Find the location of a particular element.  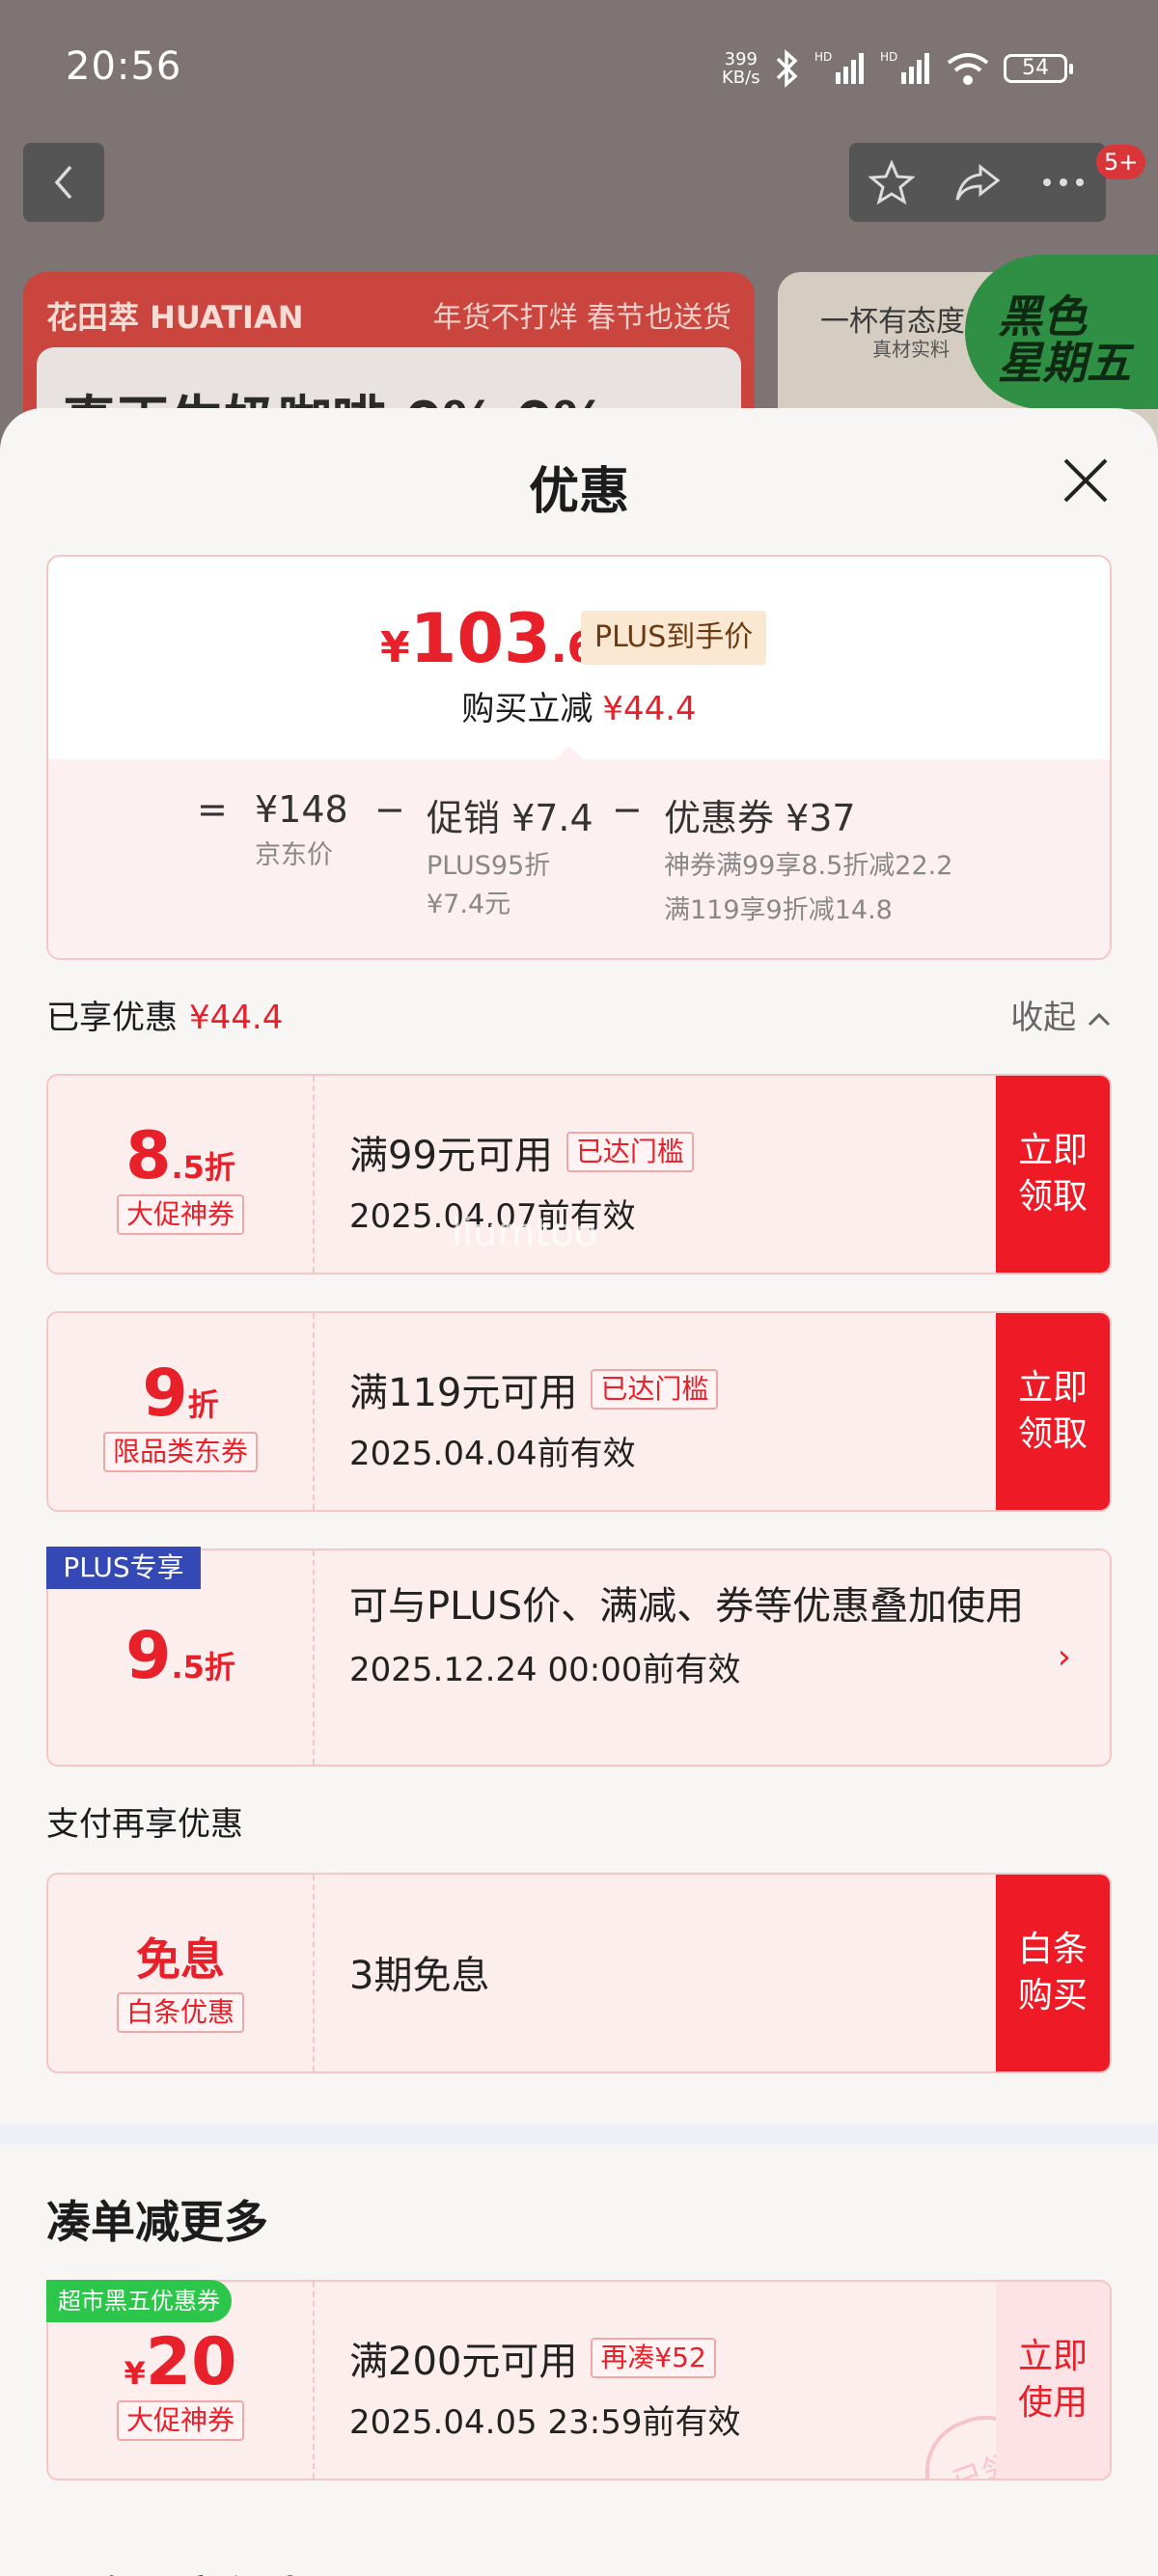

amount-value: 20 is located at coordinates (191, 2362).